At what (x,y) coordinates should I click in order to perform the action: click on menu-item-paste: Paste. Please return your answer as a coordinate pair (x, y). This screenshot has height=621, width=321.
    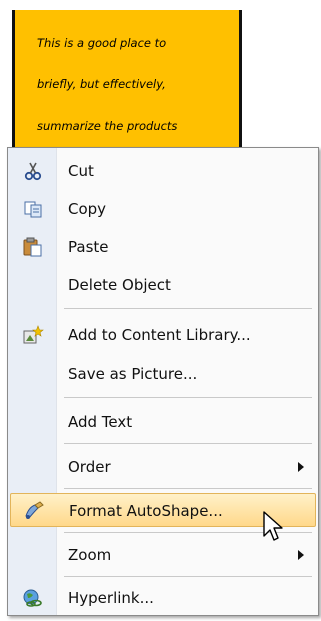
    Looking at the image, I should click on (163, 247).